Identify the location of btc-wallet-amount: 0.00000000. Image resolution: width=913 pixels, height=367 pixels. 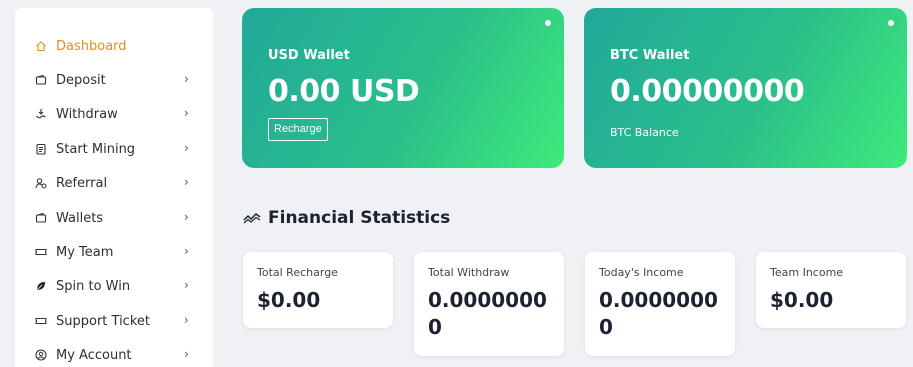
(707, 91).